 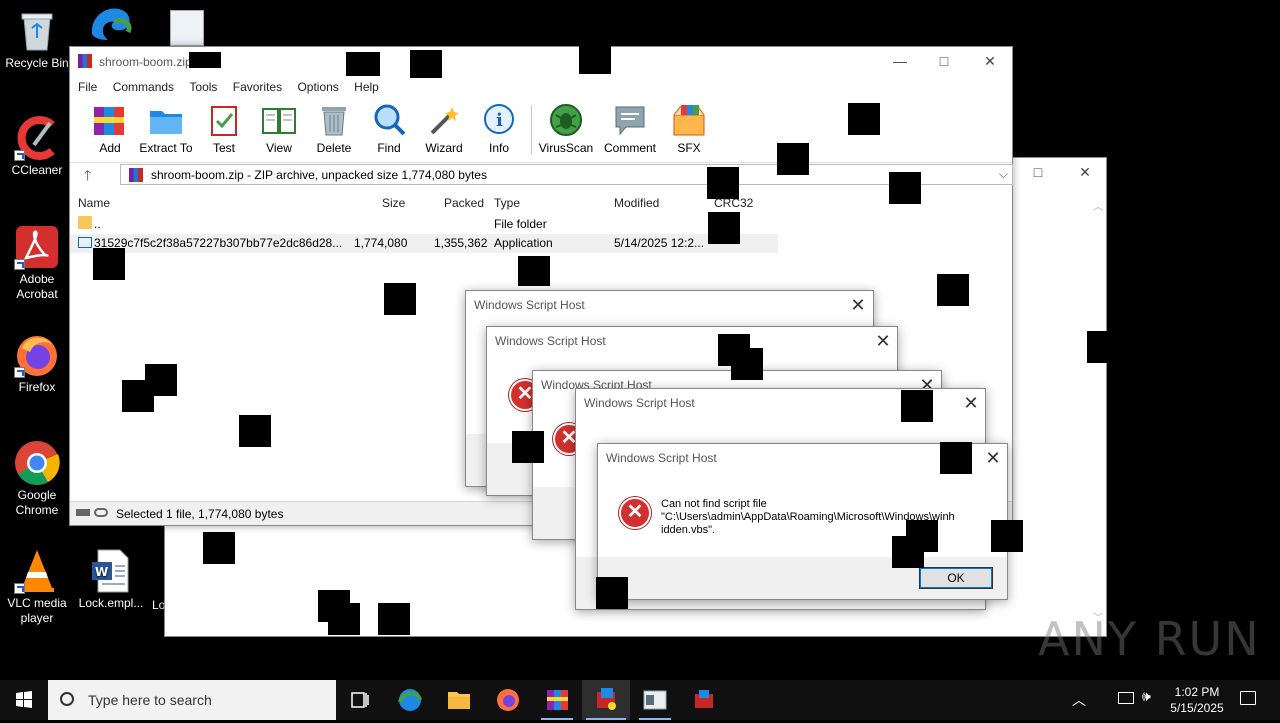 I want to click on toolbar-info-button: i Info, so click(x=499, y=129).